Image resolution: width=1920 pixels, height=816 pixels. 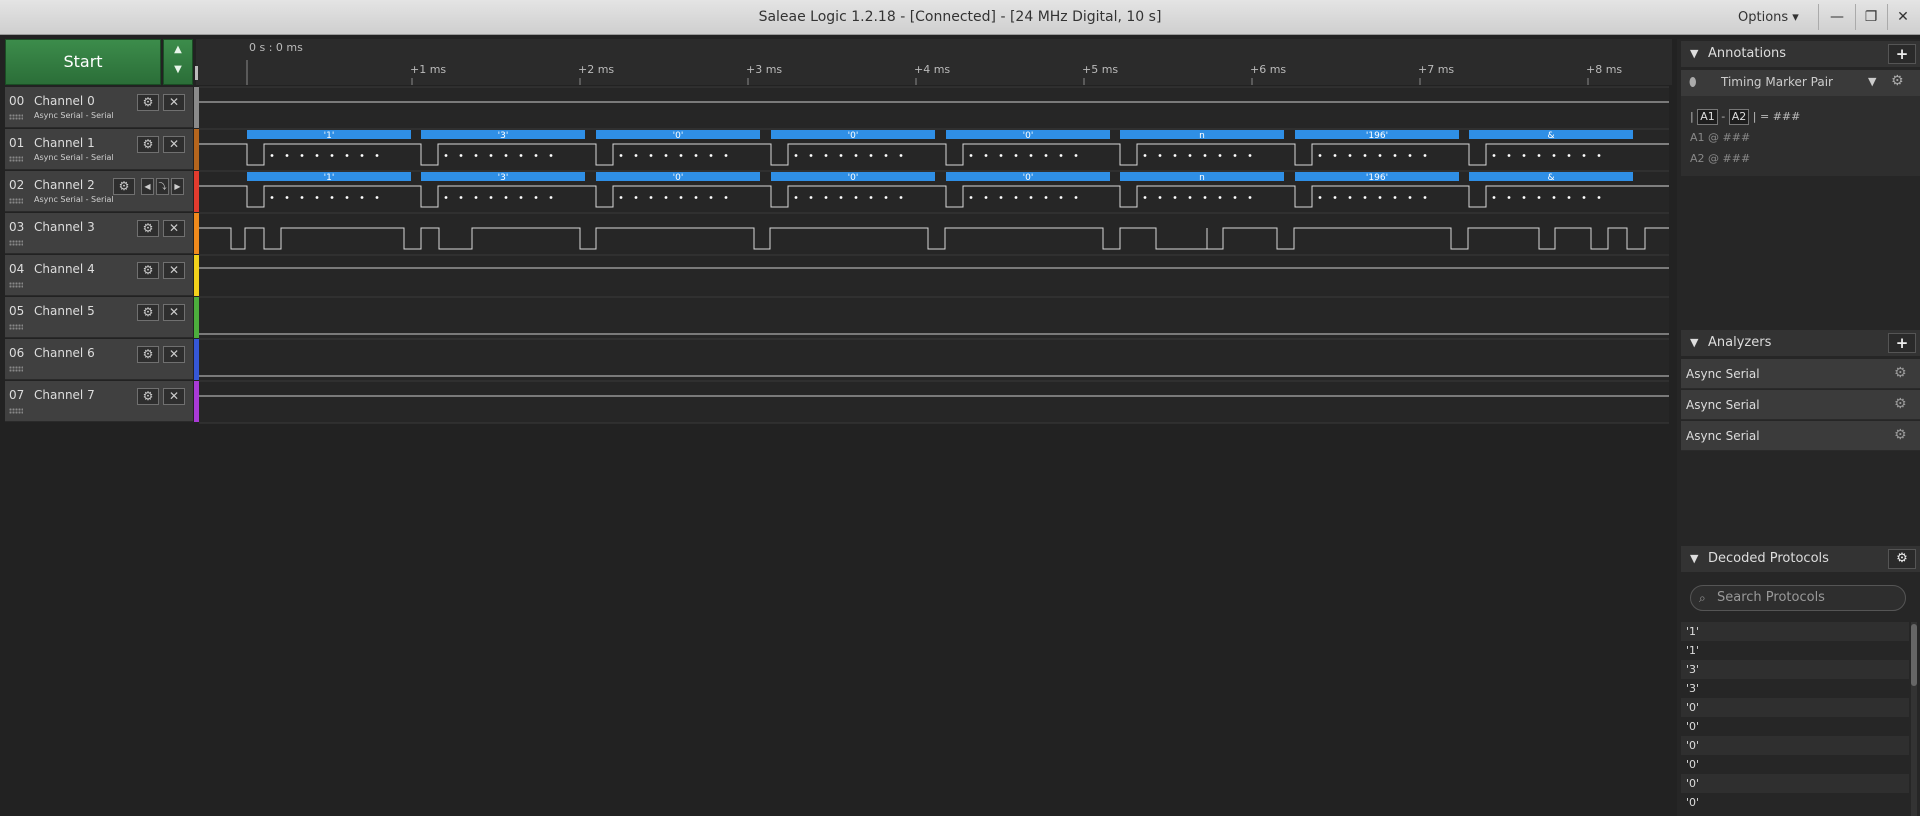 What do you see at coordinates (678, 178) in the screenshot?
I see `decoded-bubble-label: '0'` at bounding box center [678, 178].